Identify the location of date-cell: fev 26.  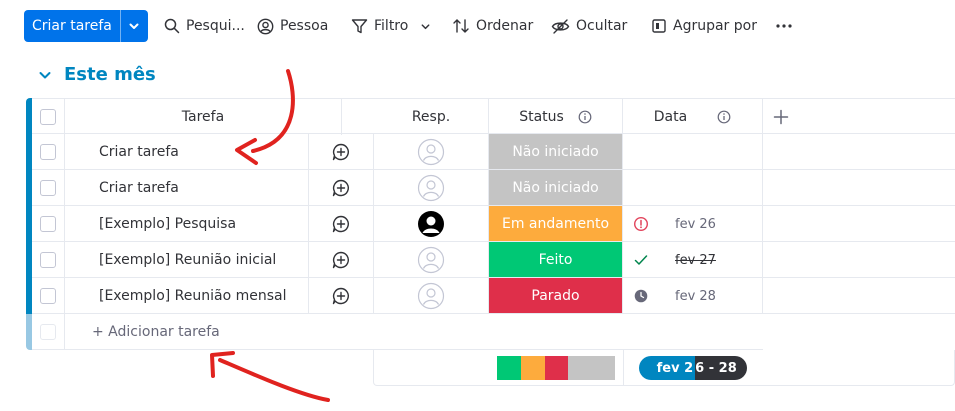
(693, 224).